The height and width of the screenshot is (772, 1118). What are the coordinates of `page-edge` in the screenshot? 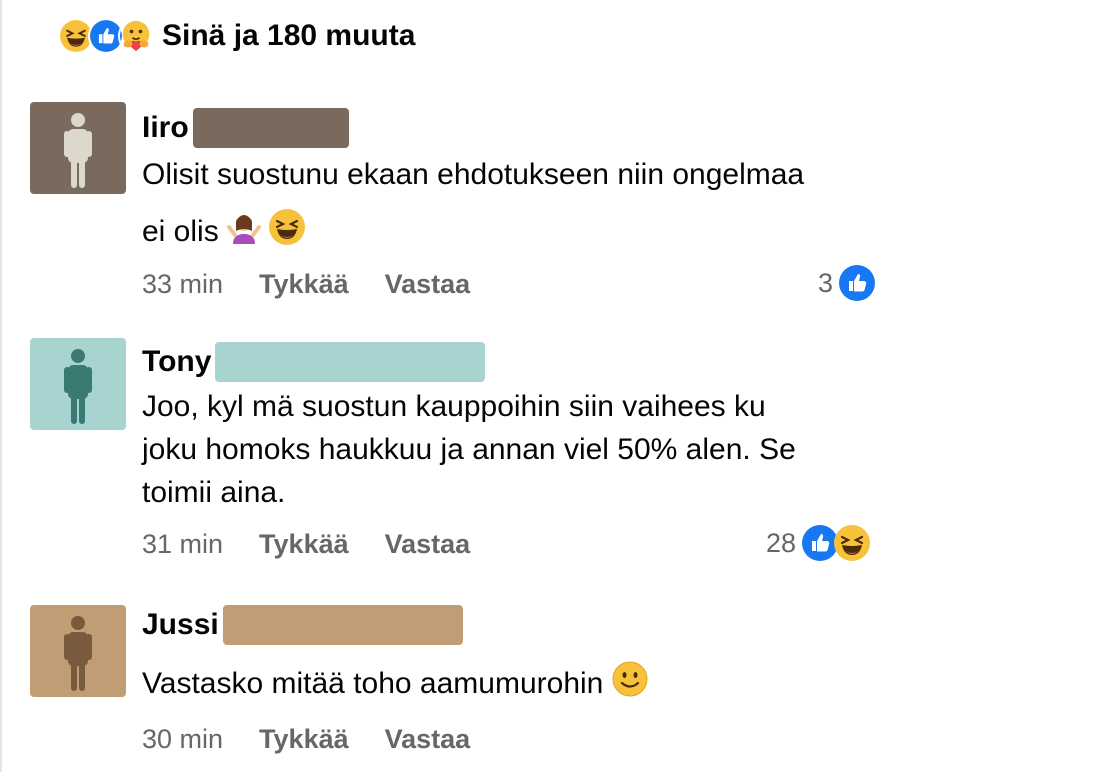 It's located at (1, 386).